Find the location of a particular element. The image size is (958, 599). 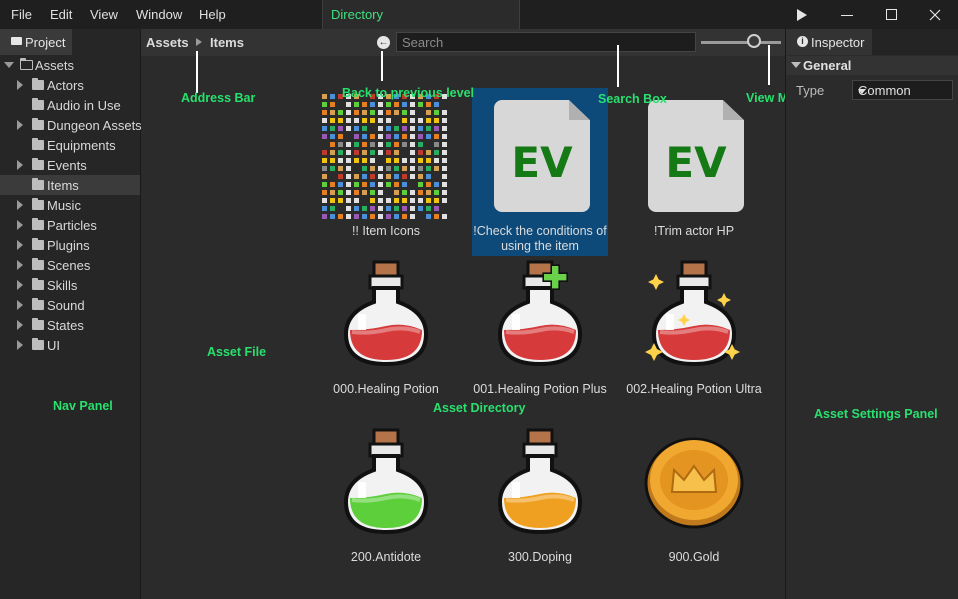

sidebar-item-states: States is located at coordinates (70, 325).